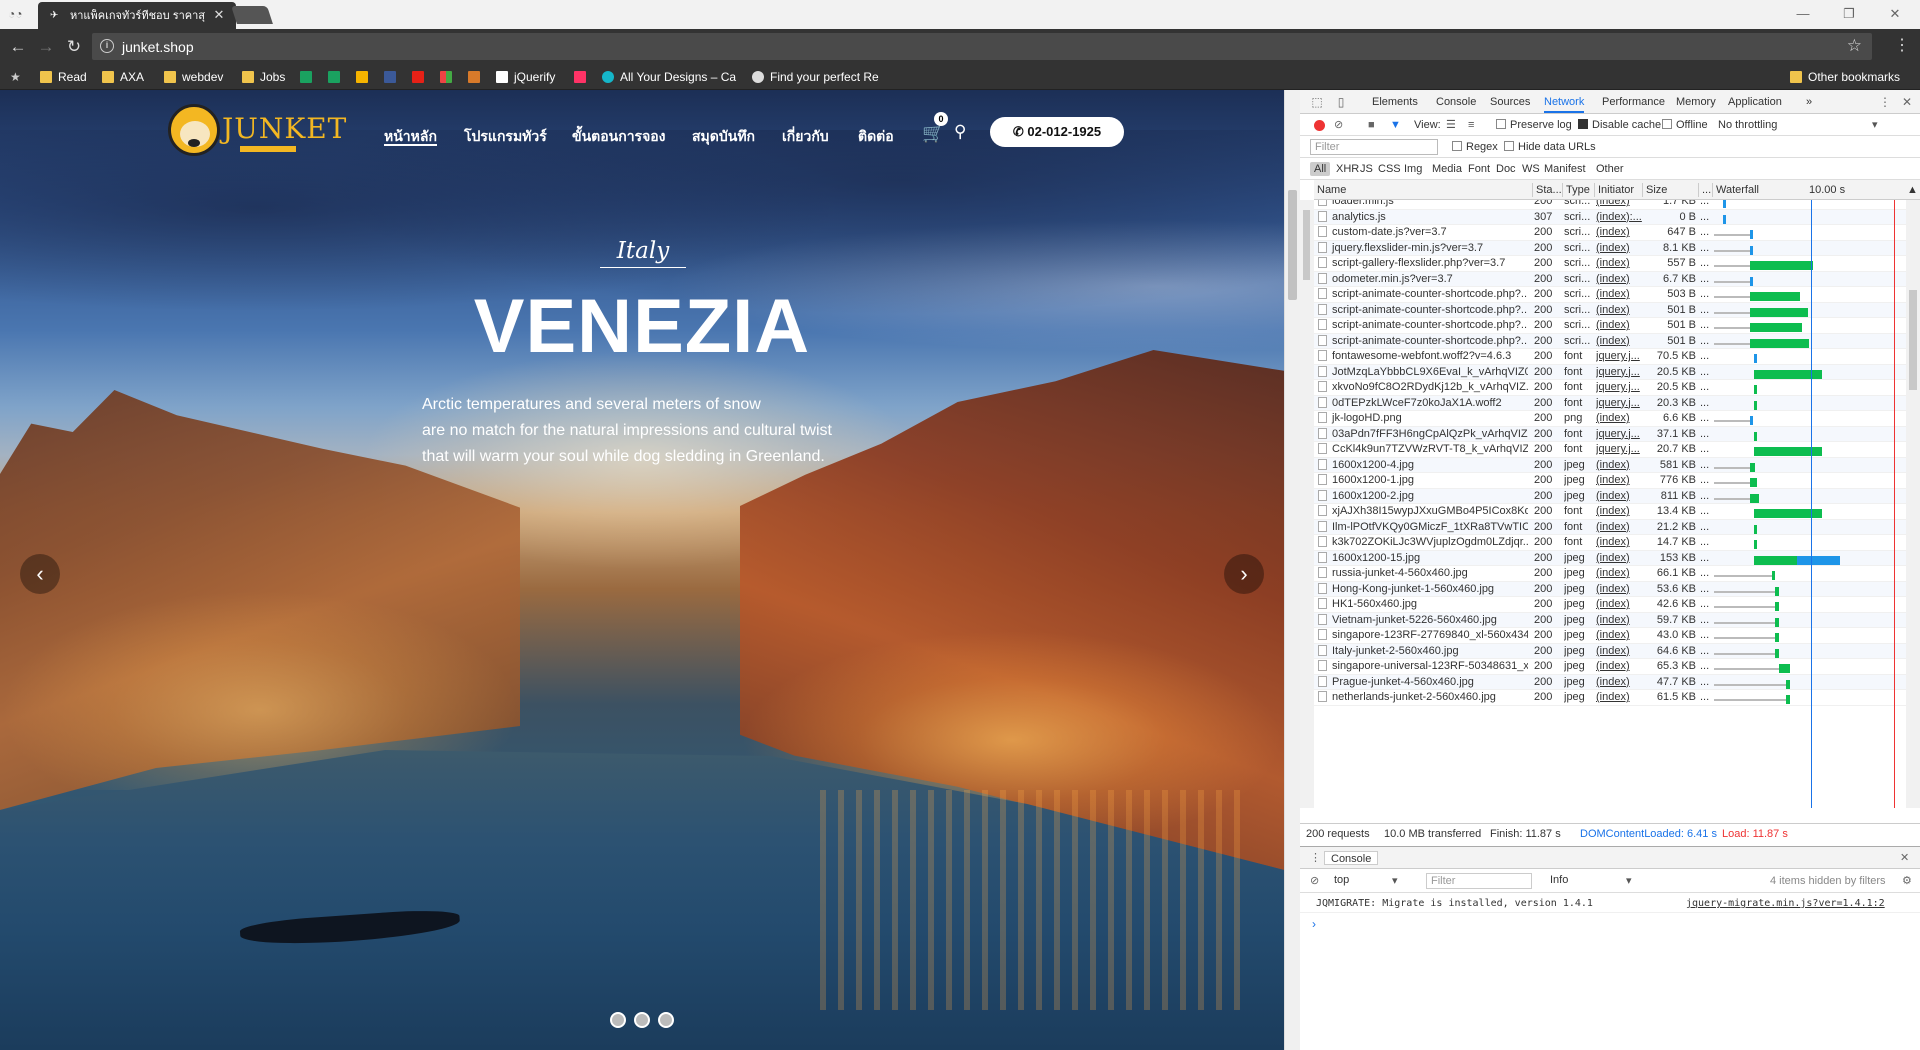 The height and width of the screenshot is (1050, 1920). I want to click on sort-up-icon: ▲, so click(1911, 190).